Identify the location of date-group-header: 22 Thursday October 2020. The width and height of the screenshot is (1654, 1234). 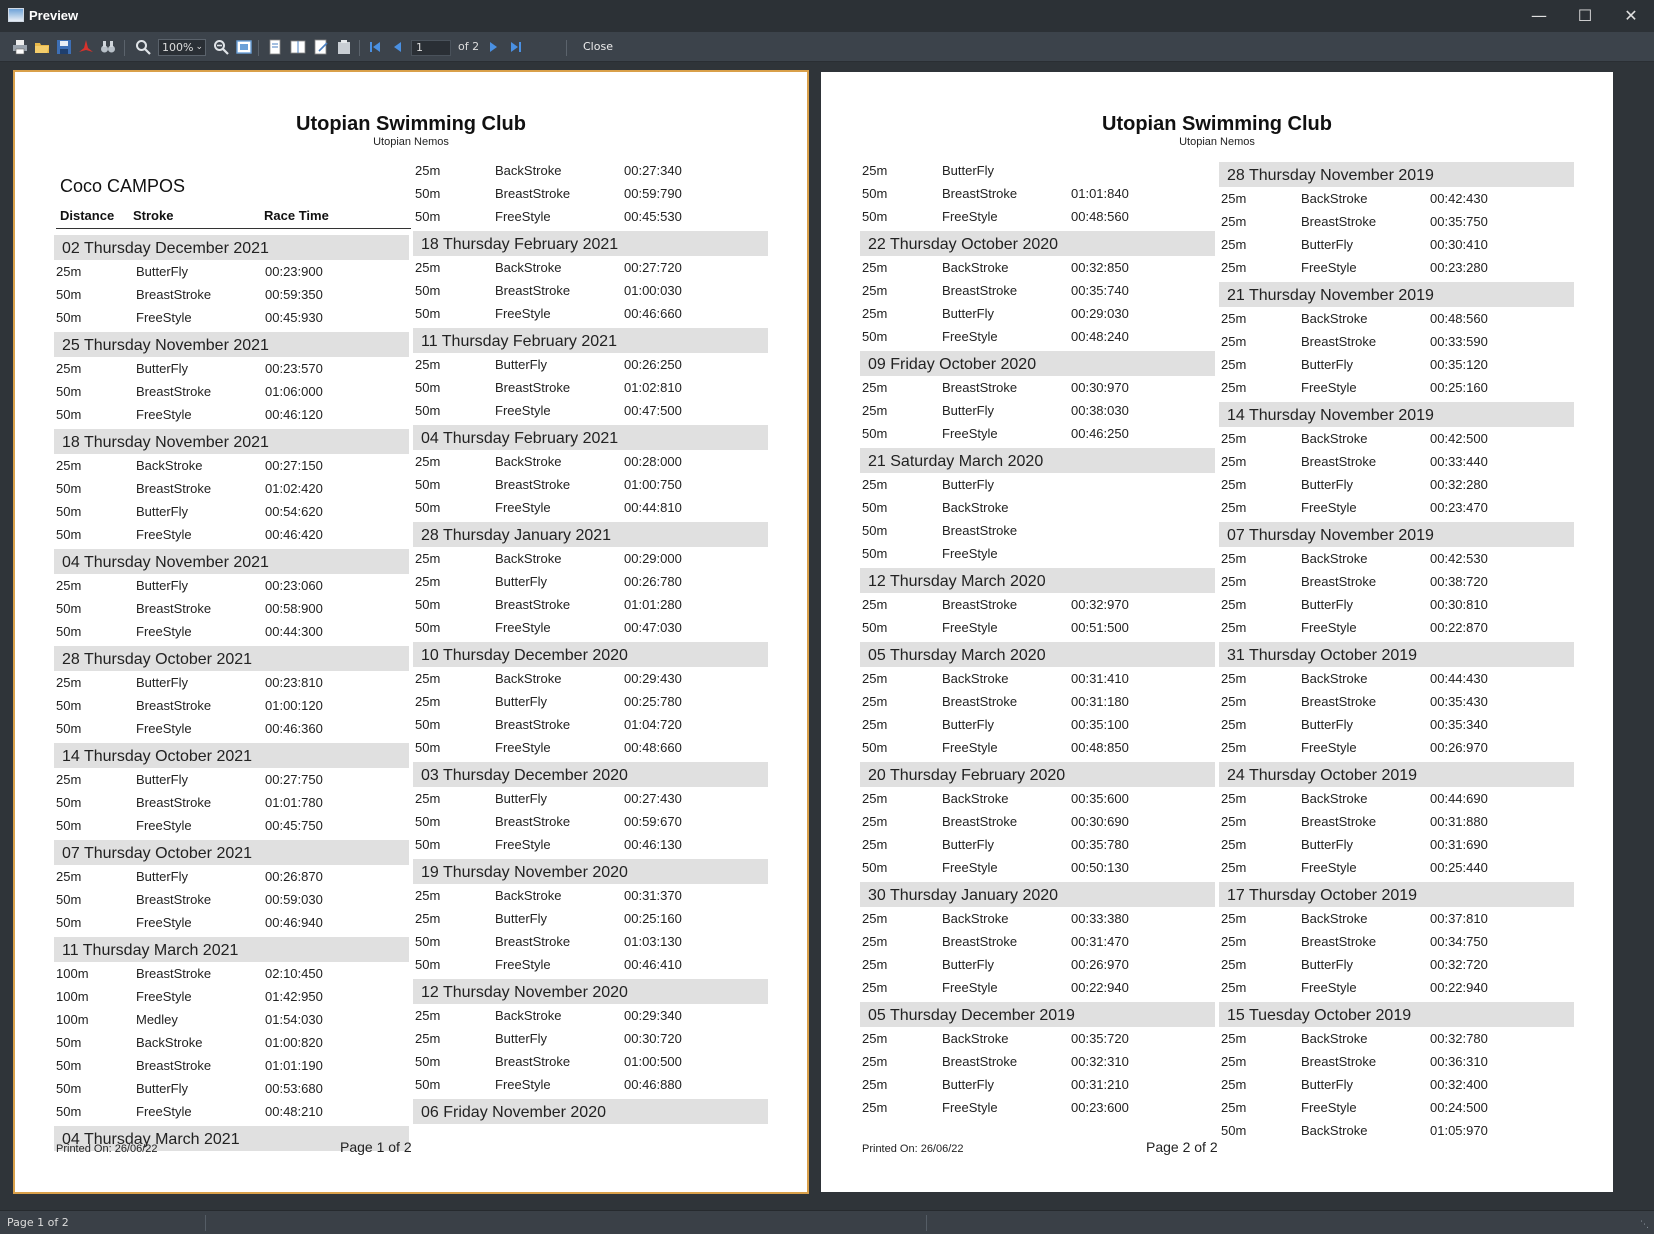
(1037, 243).